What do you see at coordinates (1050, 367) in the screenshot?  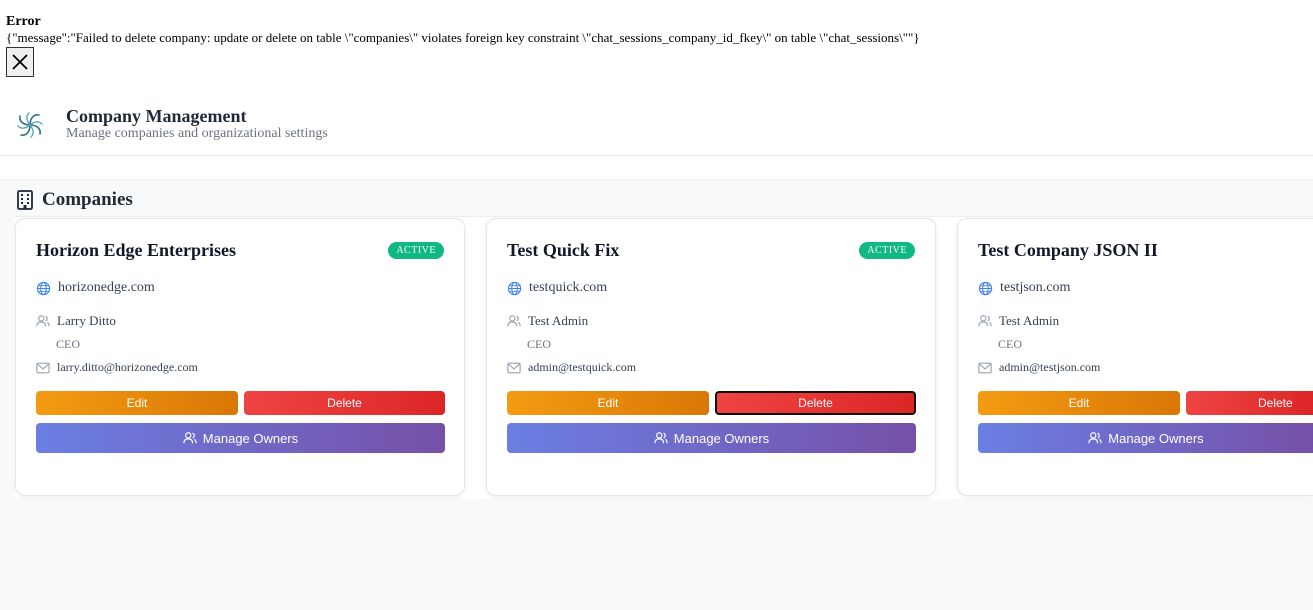 I see `owner-email: admin@testjson.com` at bounding box center [1050, 367].